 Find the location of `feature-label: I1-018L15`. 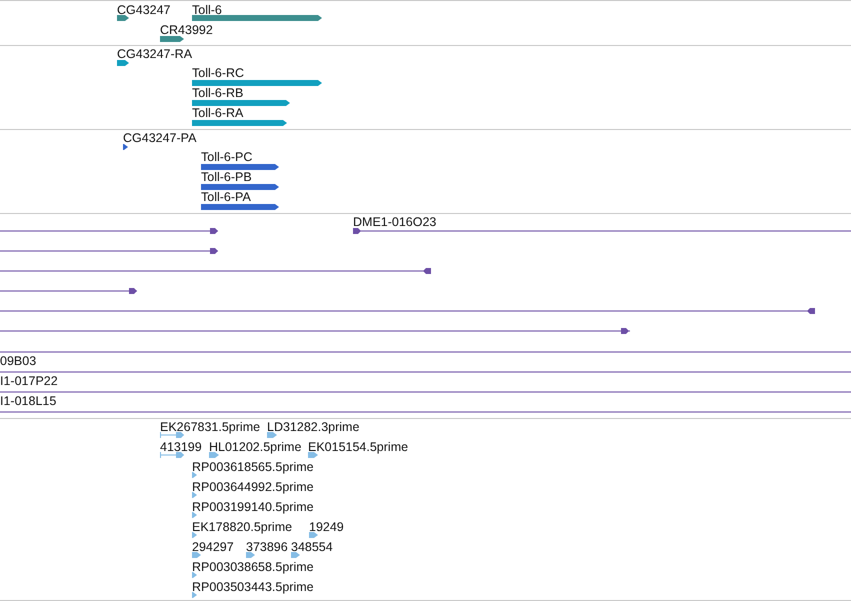

feature-label: I1-018L15 is located at coordinates (28, 401).